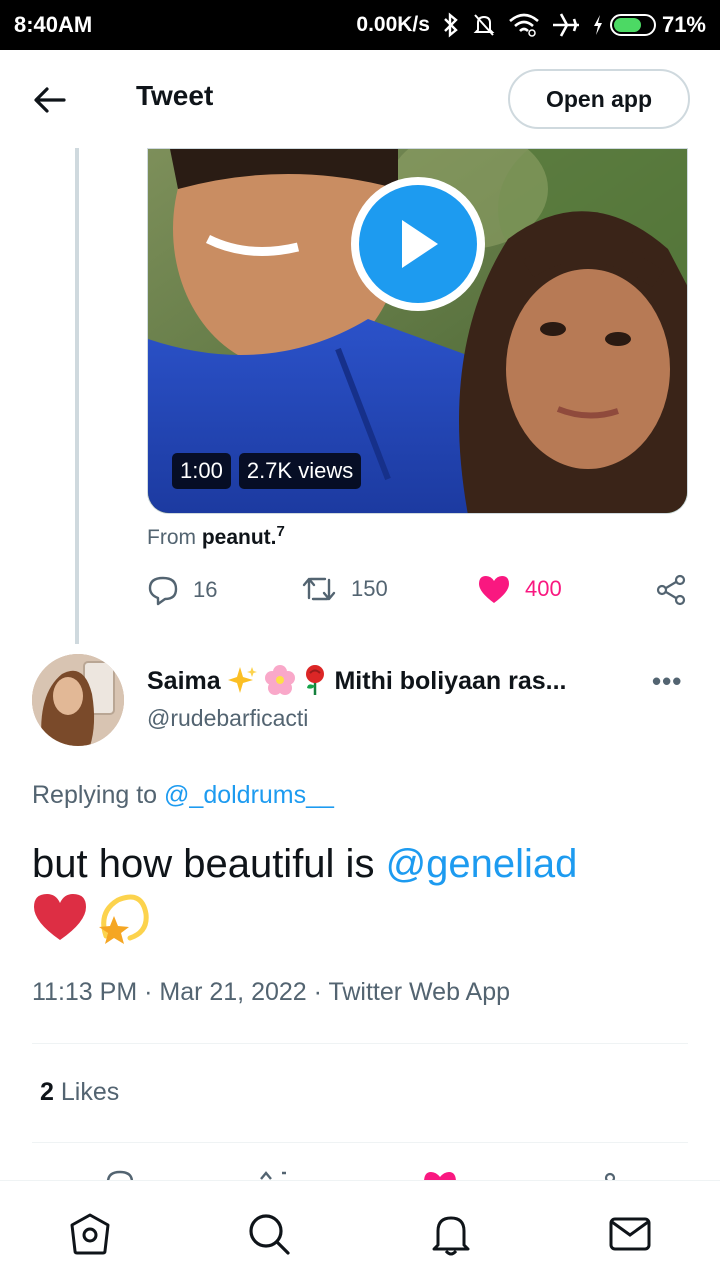 The width and height of the screenshot is (720, 1280). I want to click on top-header: Tweet Open app, so click(360, 99).